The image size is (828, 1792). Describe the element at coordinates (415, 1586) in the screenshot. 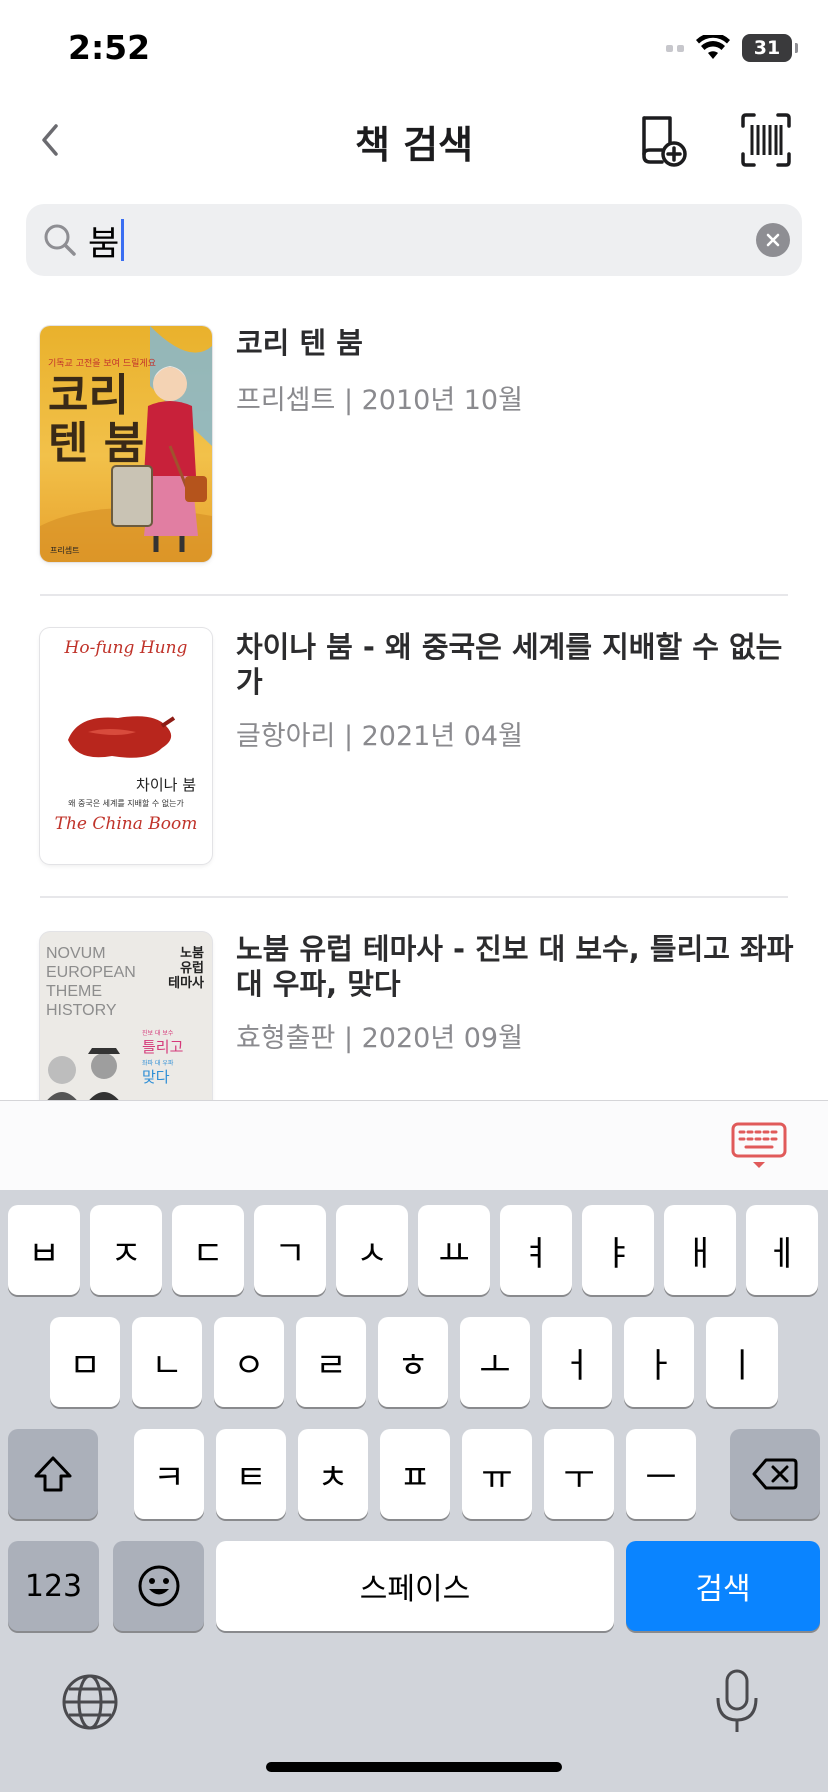

I see `space-key: 스페이스` at that location.